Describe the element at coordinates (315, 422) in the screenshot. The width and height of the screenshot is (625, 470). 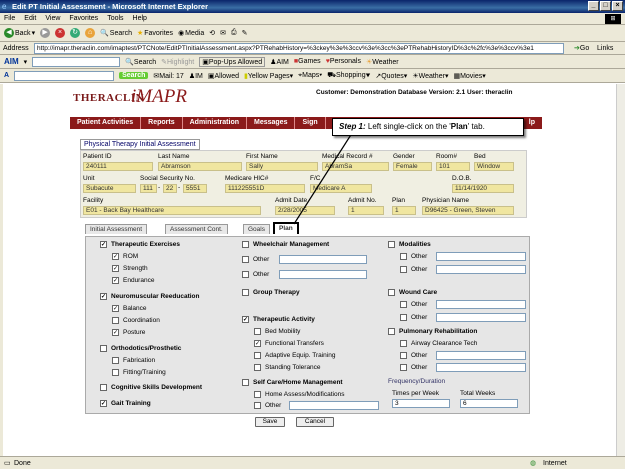
I see `cancel-button: Cancel` at that location.